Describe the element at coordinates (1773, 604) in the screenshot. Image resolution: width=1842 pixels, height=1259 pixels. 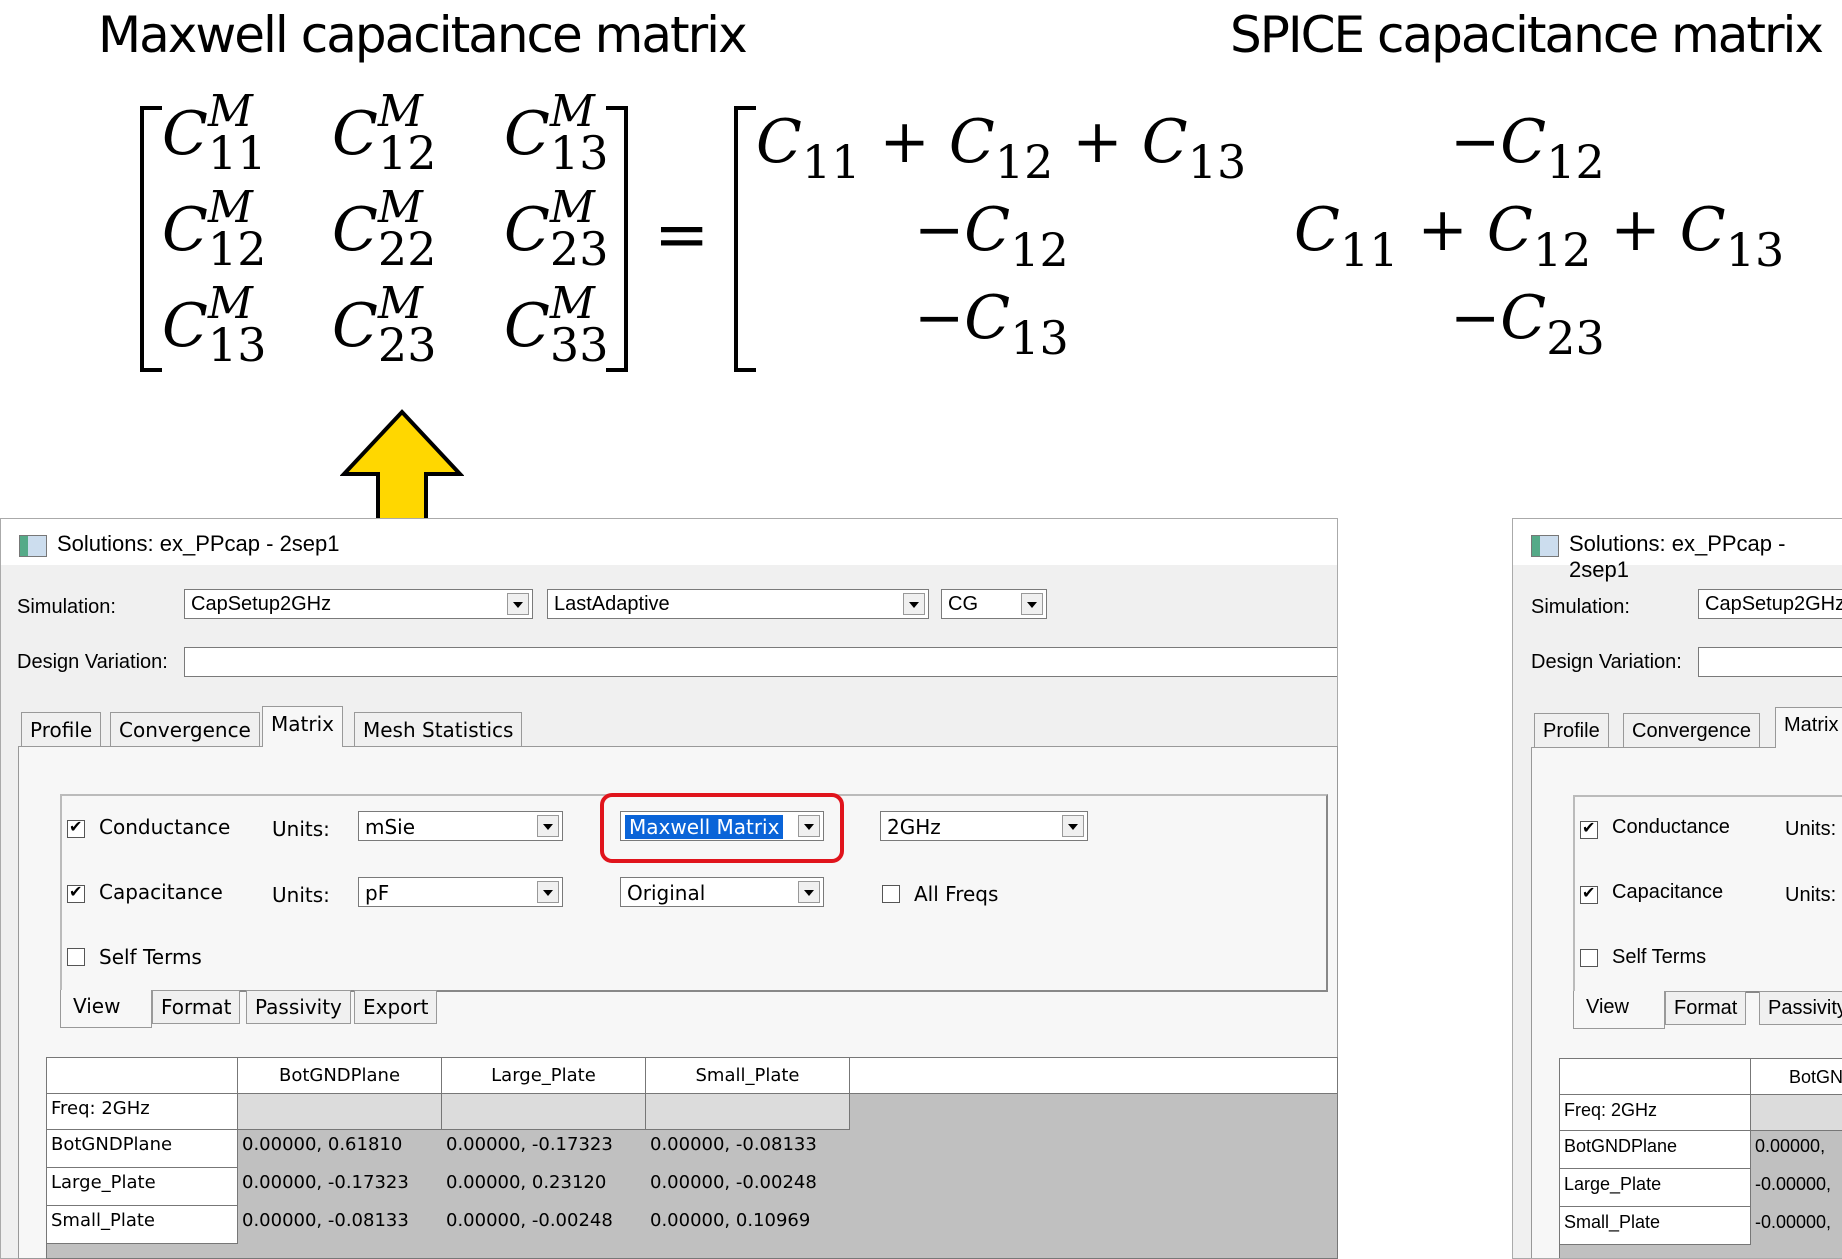
I see `simulation-setup-value-2: CapSetup2GHz` at that location.